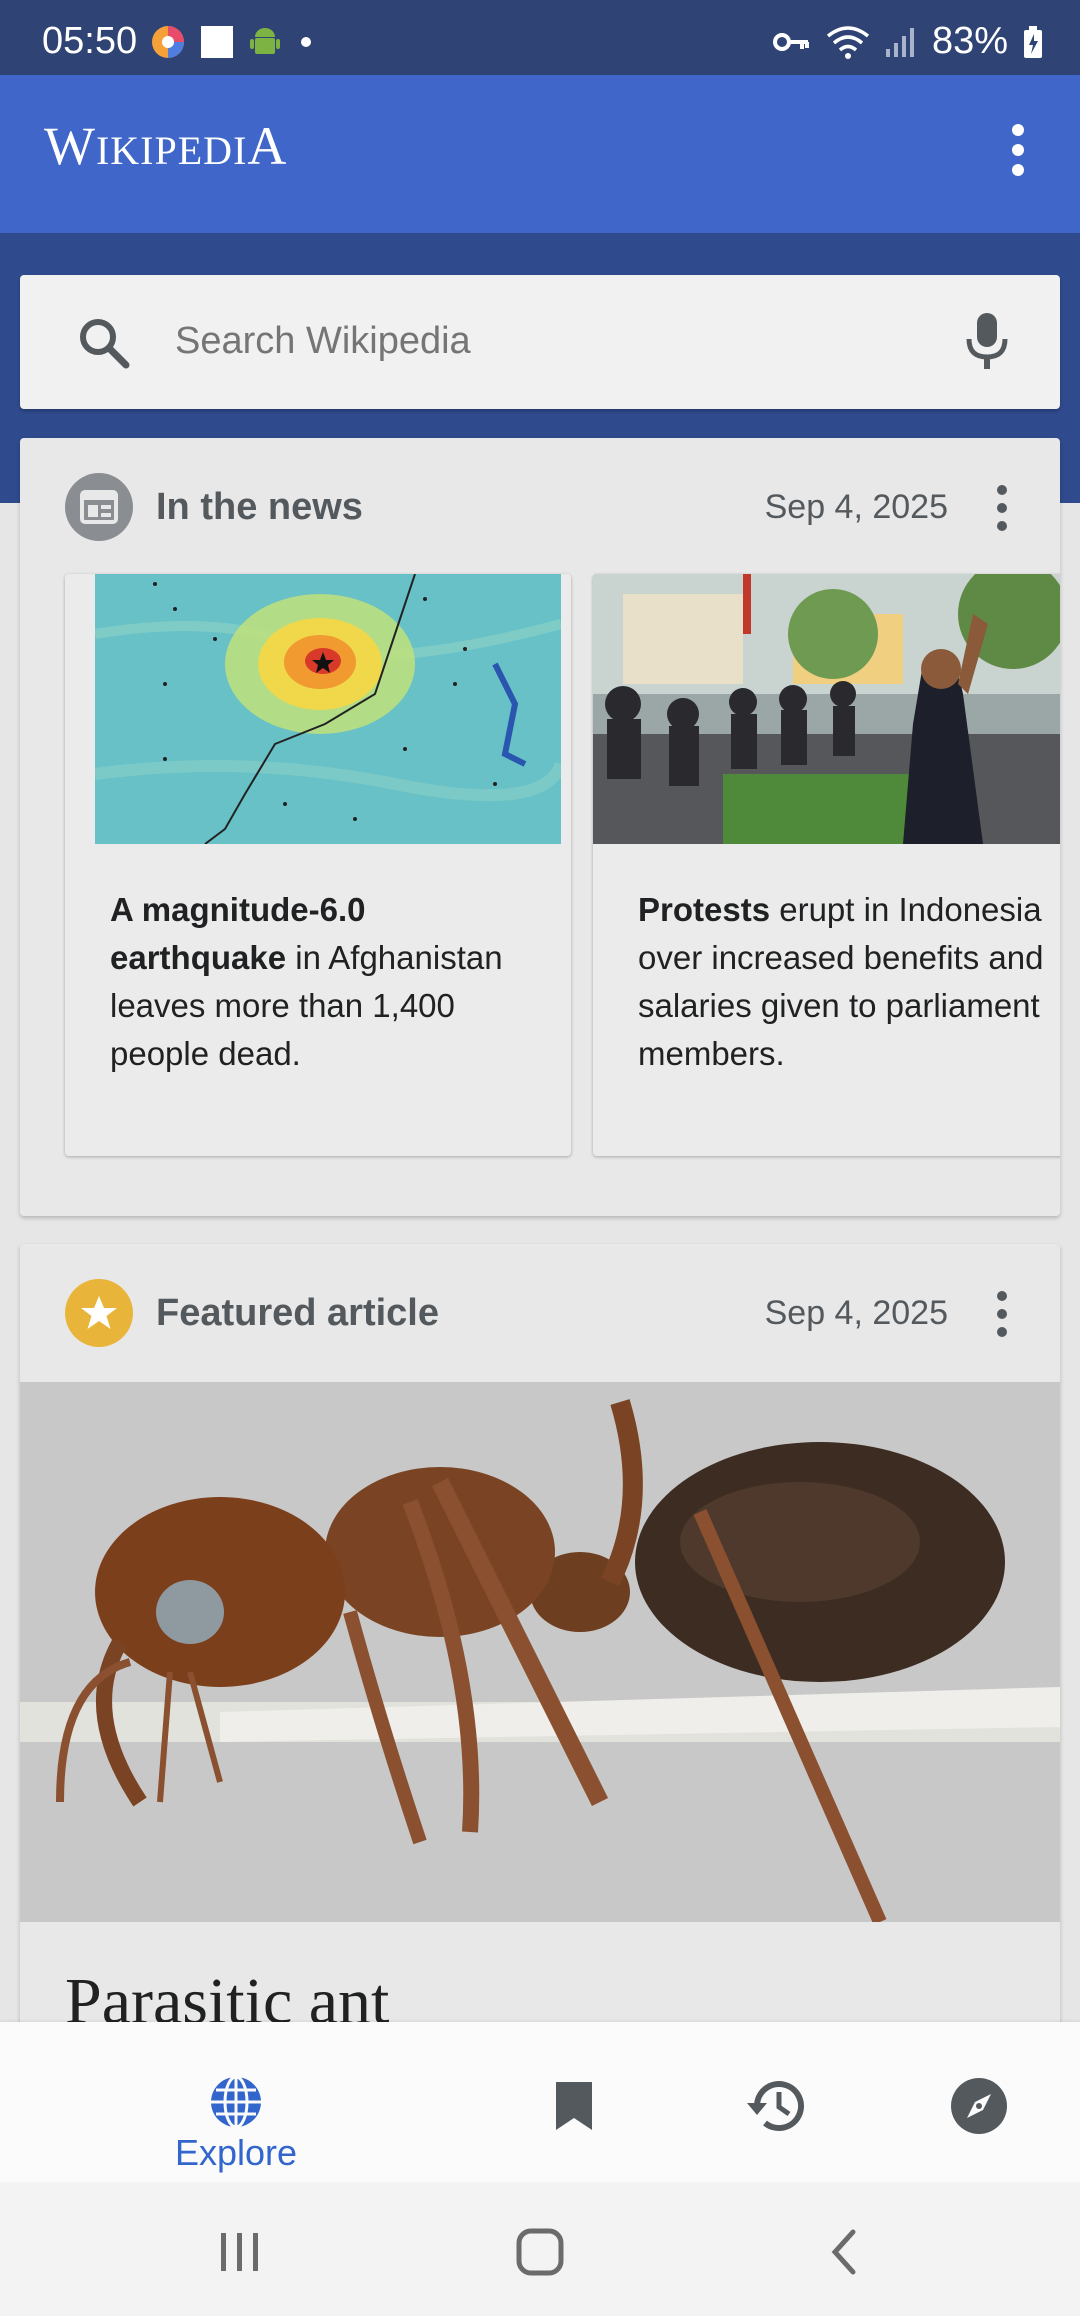 The height and width of the screenshot is (2316, 1080). What do you see at coordinates (236, 2152) in the screenshot?
I see `nav-explore-label: Explore` at bounding box center [236, 2152].